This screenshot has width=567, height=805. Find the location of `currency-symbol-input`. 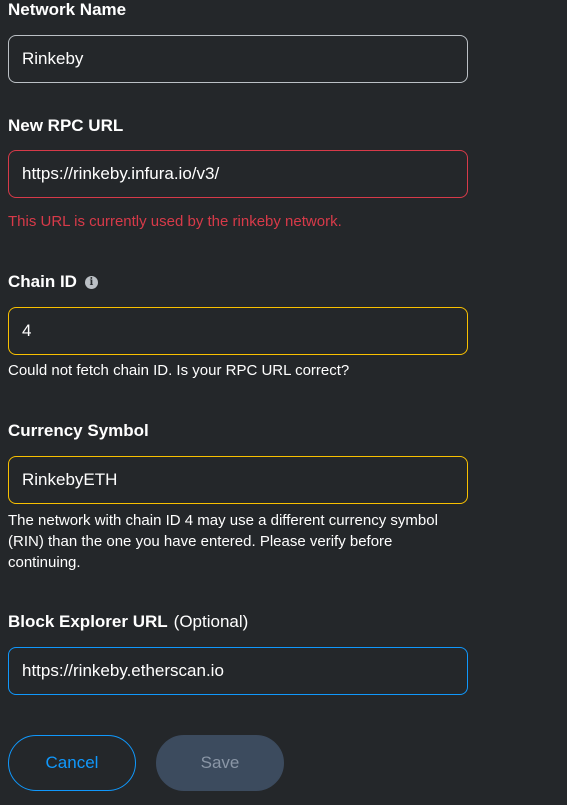

currency-symbol-input is located at coordinates (238, 480).